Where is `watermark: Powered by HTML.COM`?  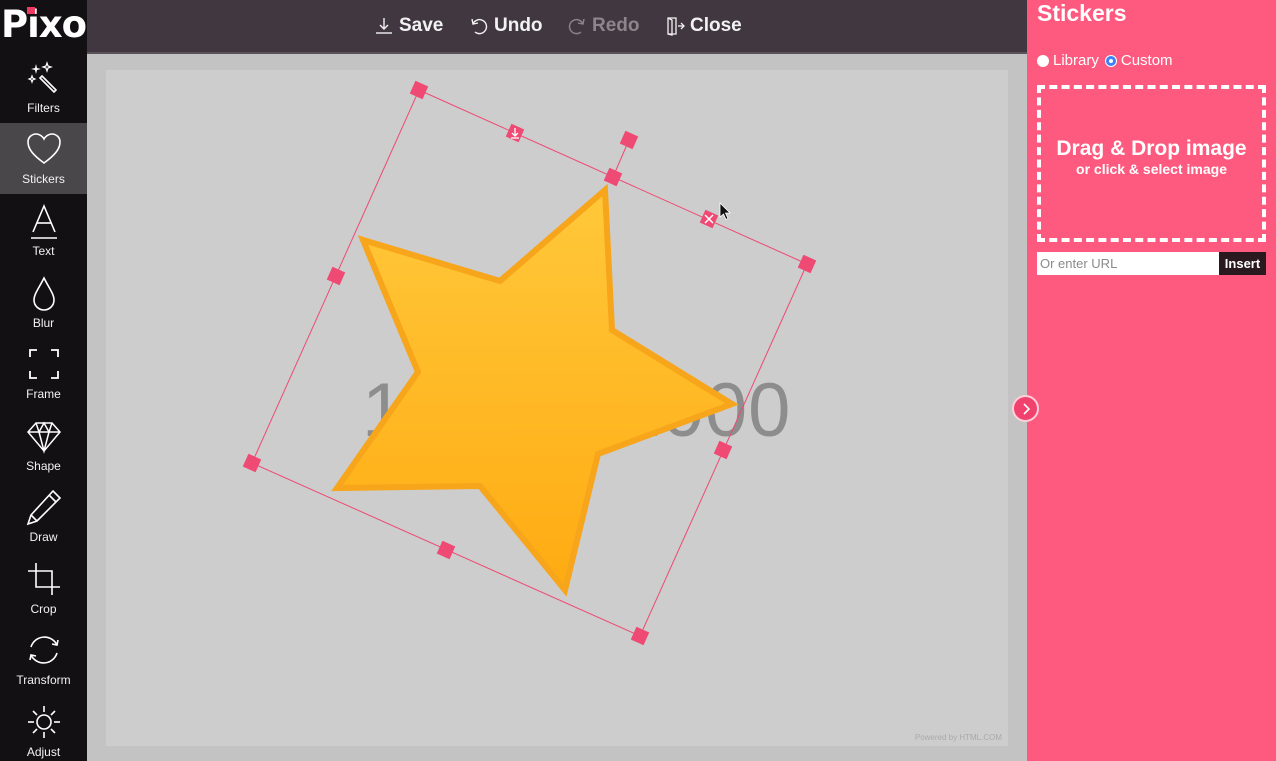
watermark: Powered by HTML.COM is located at coordinates (958, 737).